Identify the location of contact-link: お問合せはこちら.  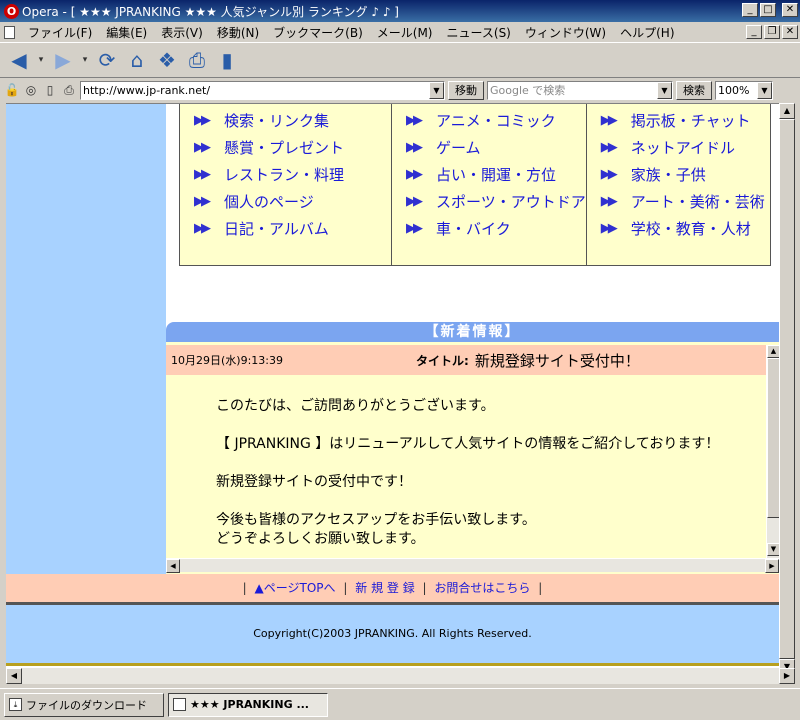
(482, 588).